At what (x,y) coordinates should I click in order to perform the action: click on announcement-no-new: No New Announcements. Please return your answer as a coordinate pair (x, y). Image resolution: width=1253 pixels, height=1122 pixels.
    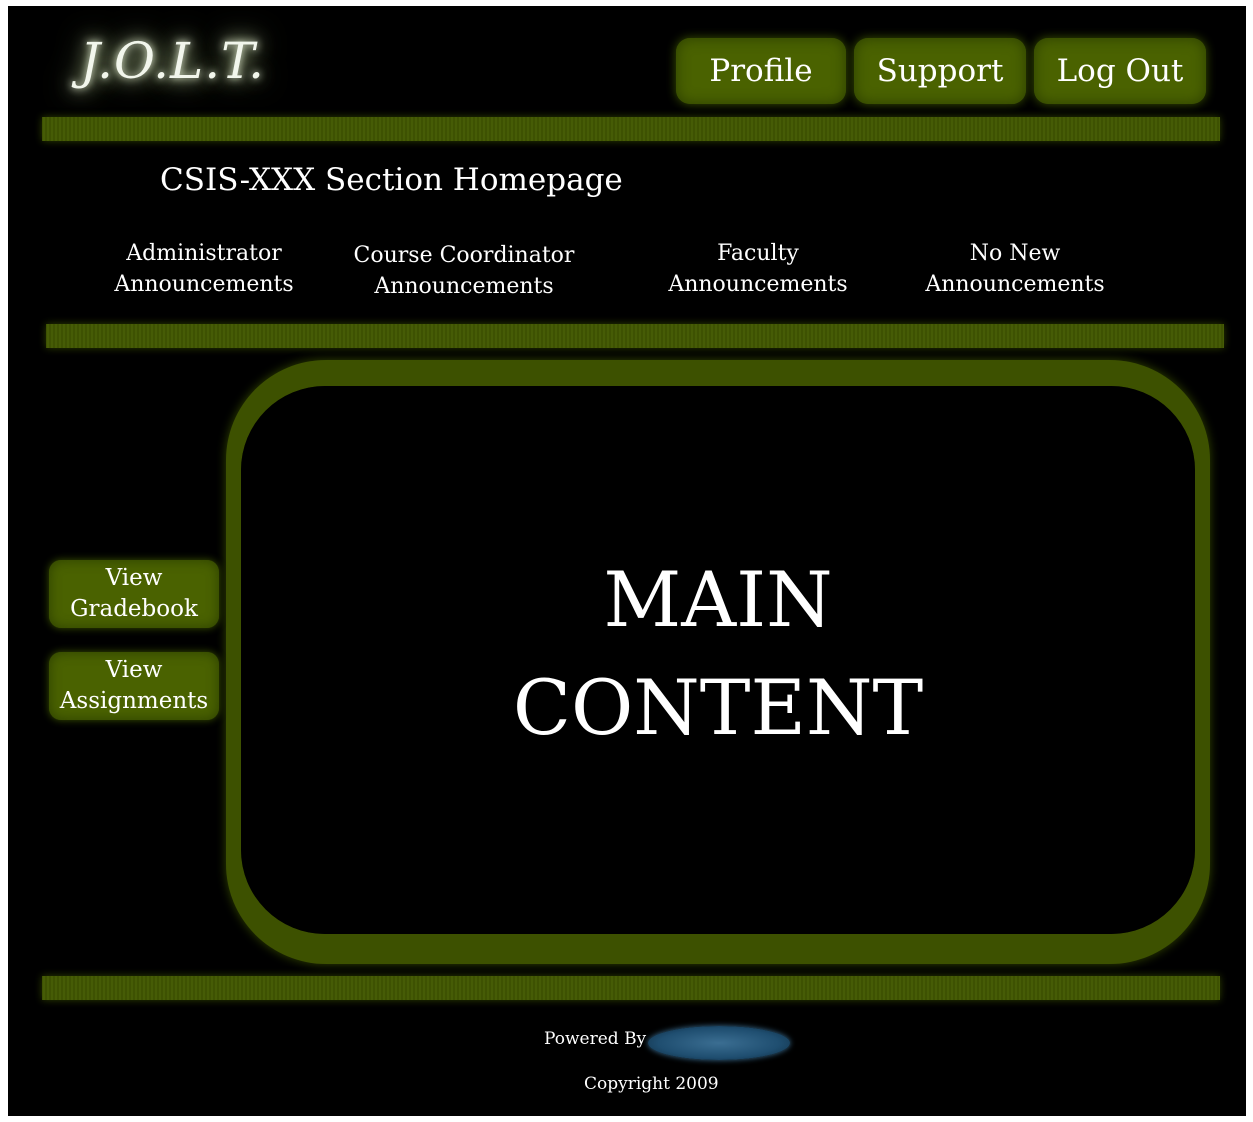
    Looking at the image, I should click on (1015, 269).